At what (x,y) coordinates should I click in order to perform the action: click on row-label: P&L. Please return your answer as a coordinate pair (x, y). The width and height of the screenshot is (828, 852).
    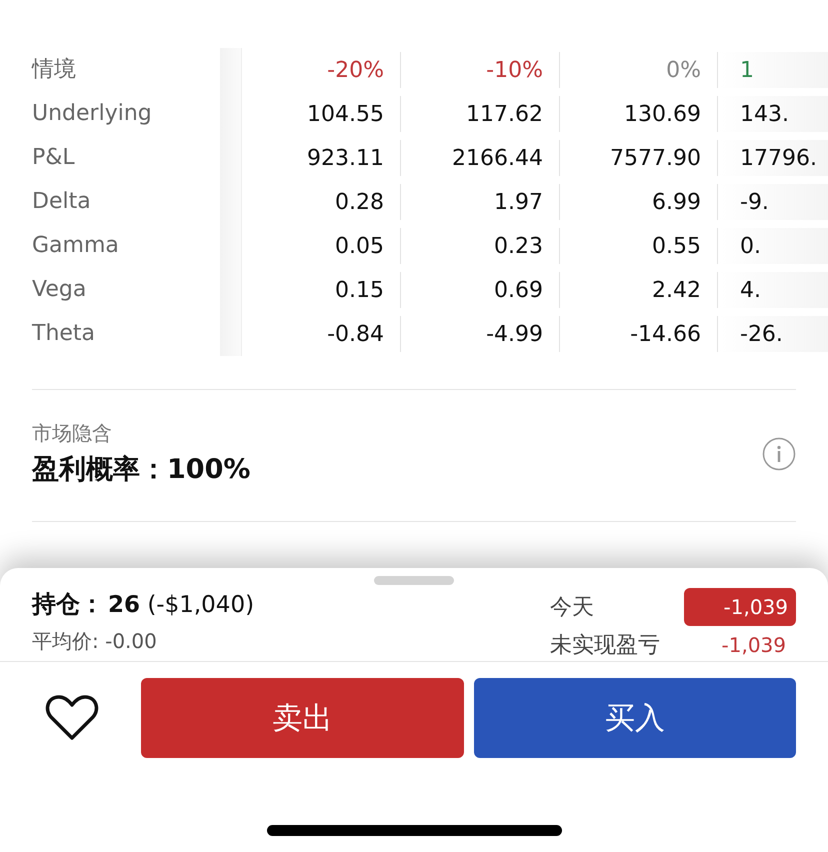
    Looking at the image, I should click on (54, 158).